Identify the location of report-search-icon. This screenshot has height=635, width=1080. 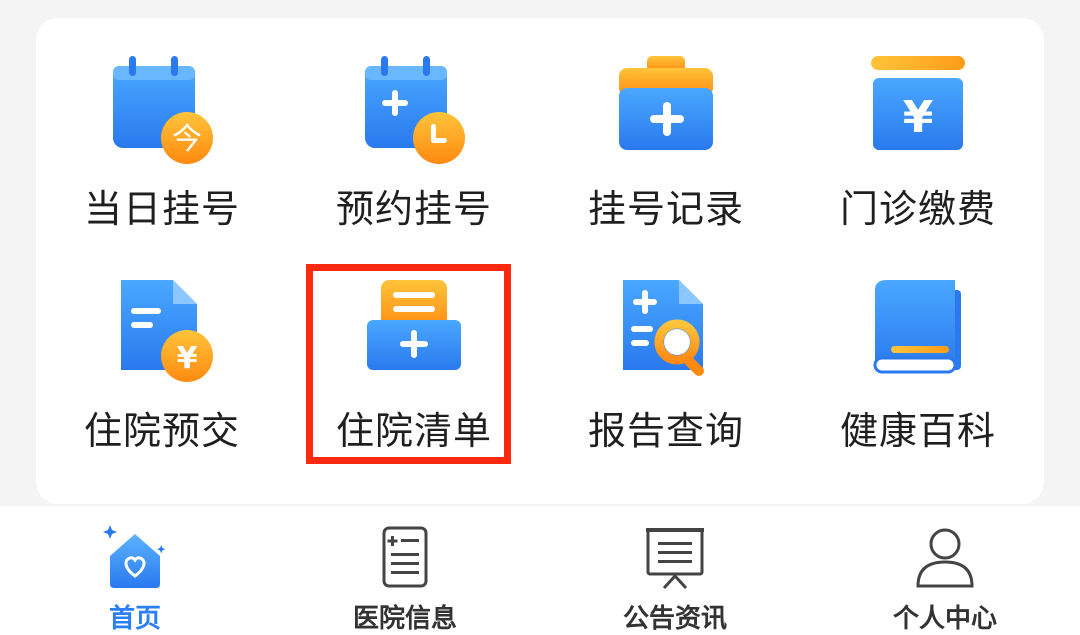
(666, 331).